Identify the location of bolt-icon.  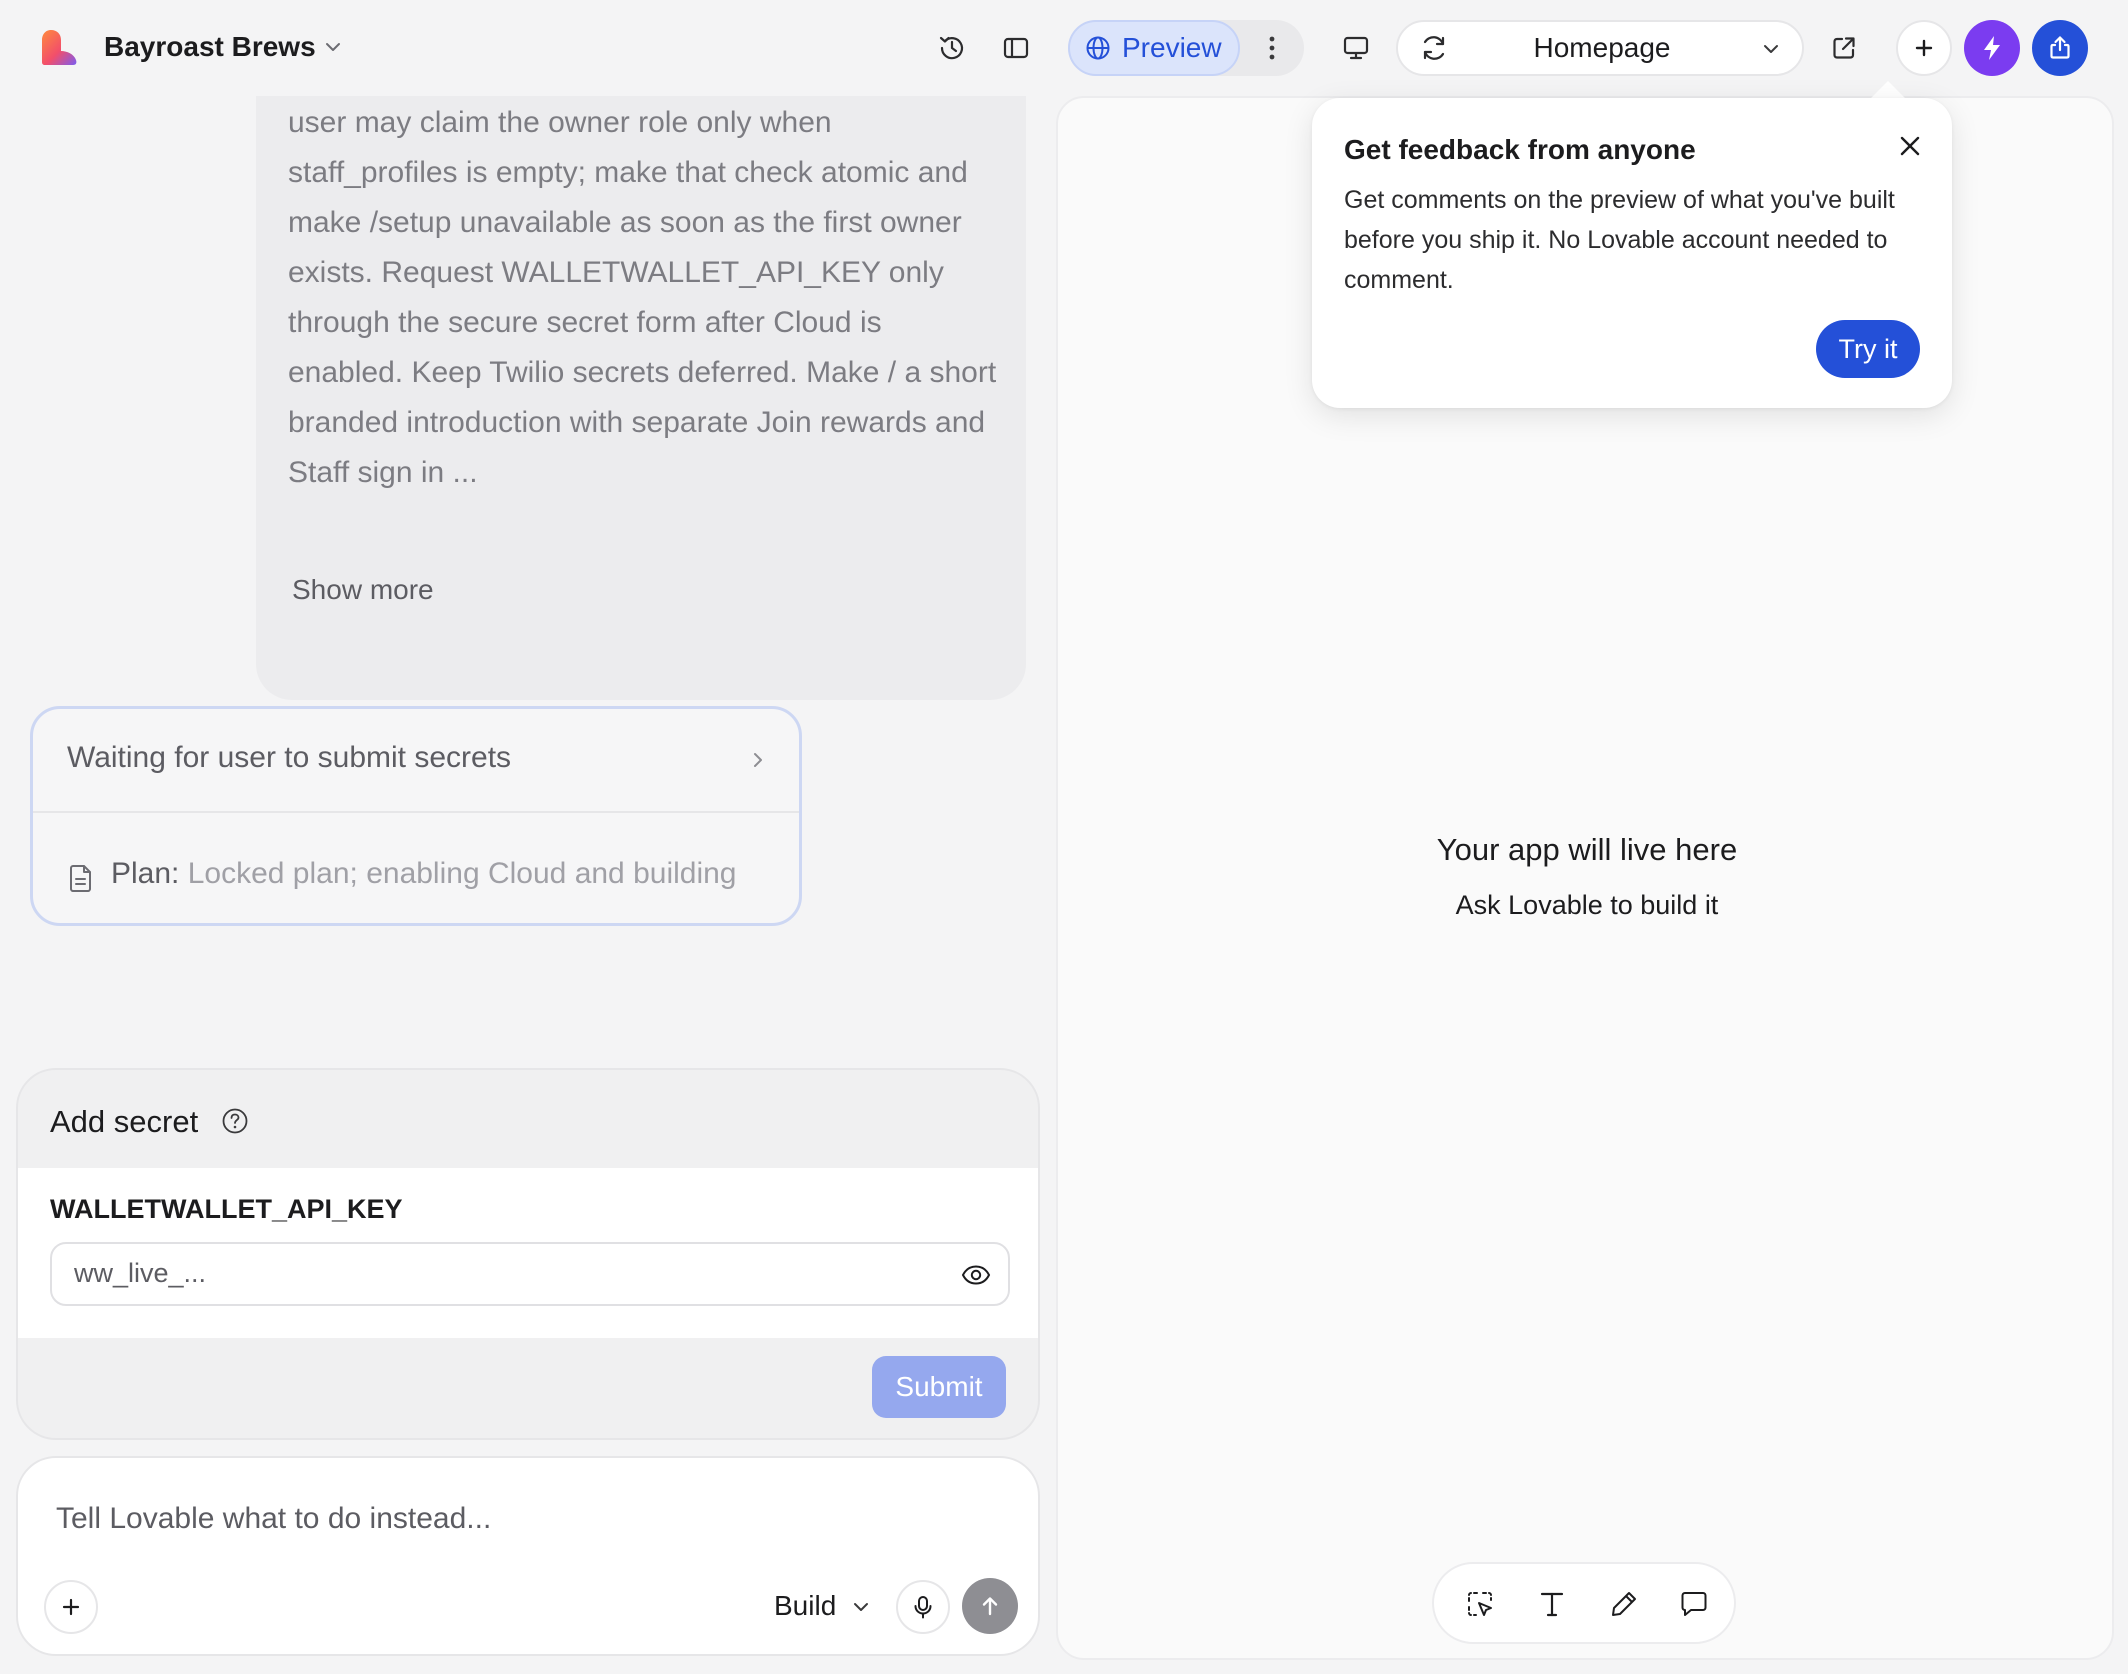
(1992, 48).